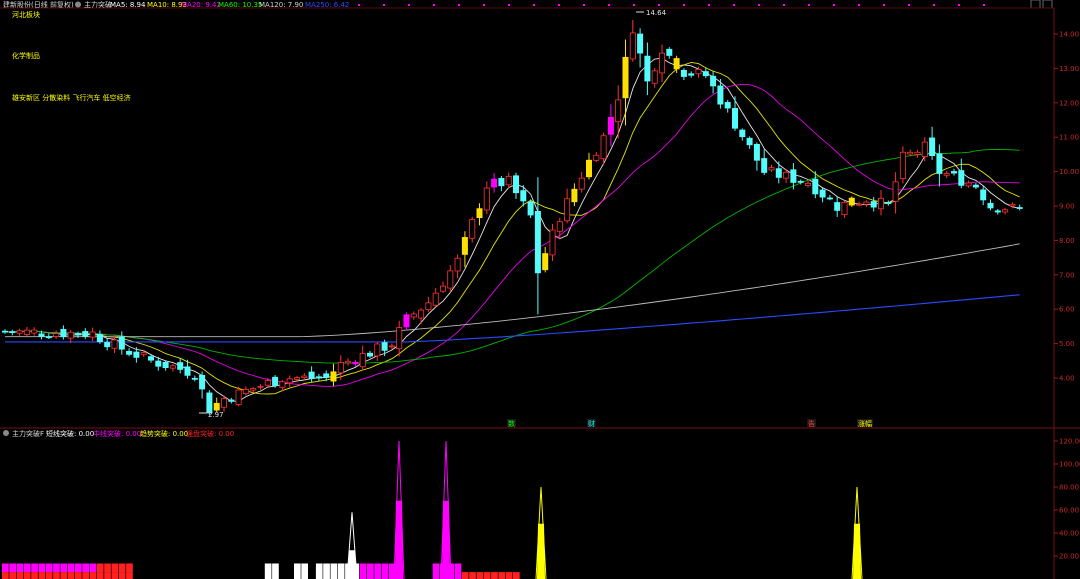 The width and height of the screenshot is (1080, 579). I want to click on sector-label: 雄安新区 分散染料 飞行汽车 低空经济, so click(71, 97).